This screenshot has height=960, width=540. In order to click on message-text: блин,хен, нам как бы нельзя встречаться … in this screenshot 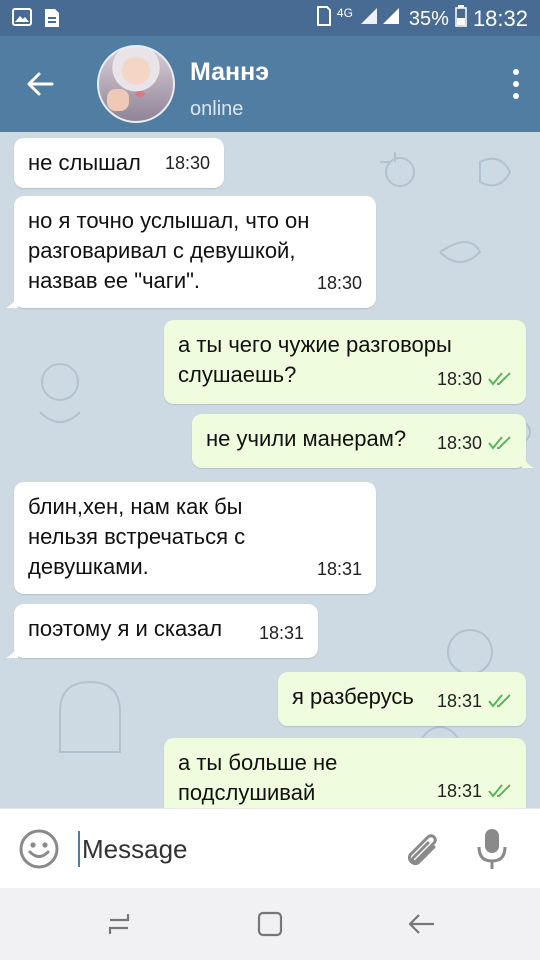, I will do `click(137, 536)`.